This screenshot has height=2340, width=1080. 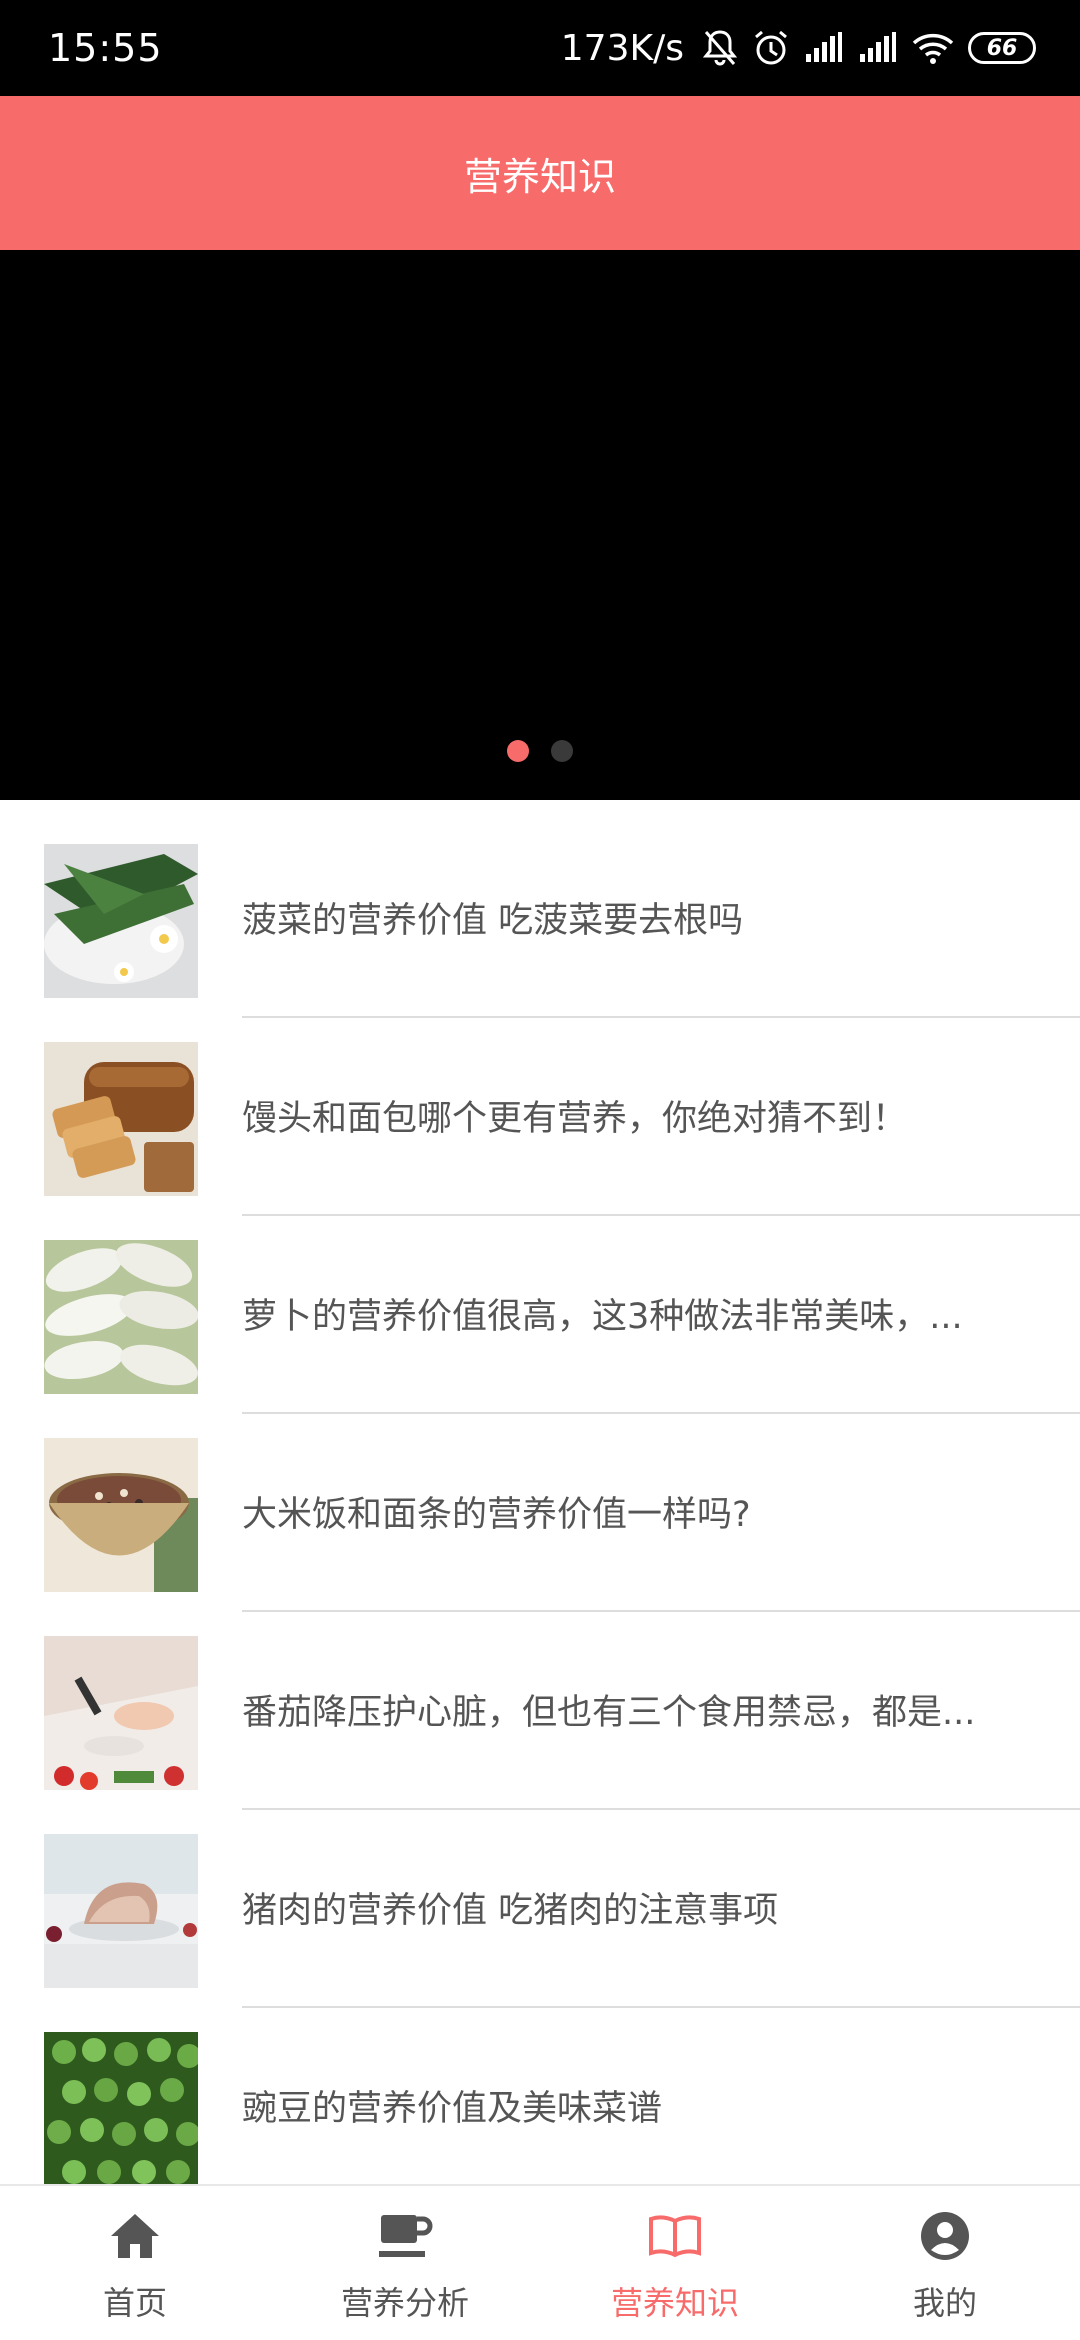 What do you see at coordinates (720, 48) in the screenshot?
I see `bell-off-icon` at bounding box center [720, 48].